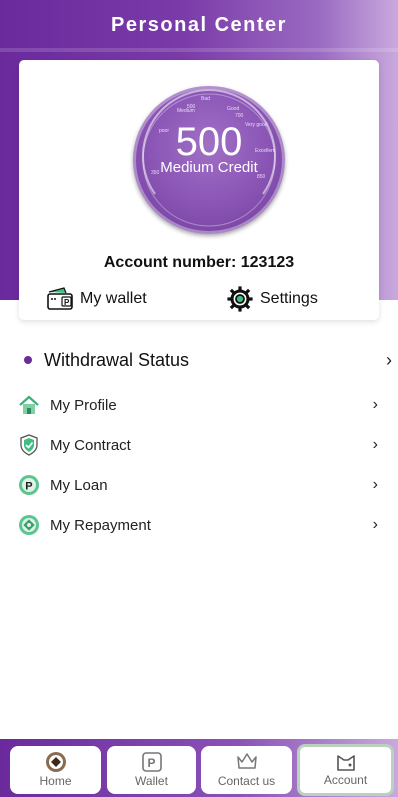 The image size is (398, 797). I want to click on withdrawal-status-label: Withdrawal Status, so click(117, 359).